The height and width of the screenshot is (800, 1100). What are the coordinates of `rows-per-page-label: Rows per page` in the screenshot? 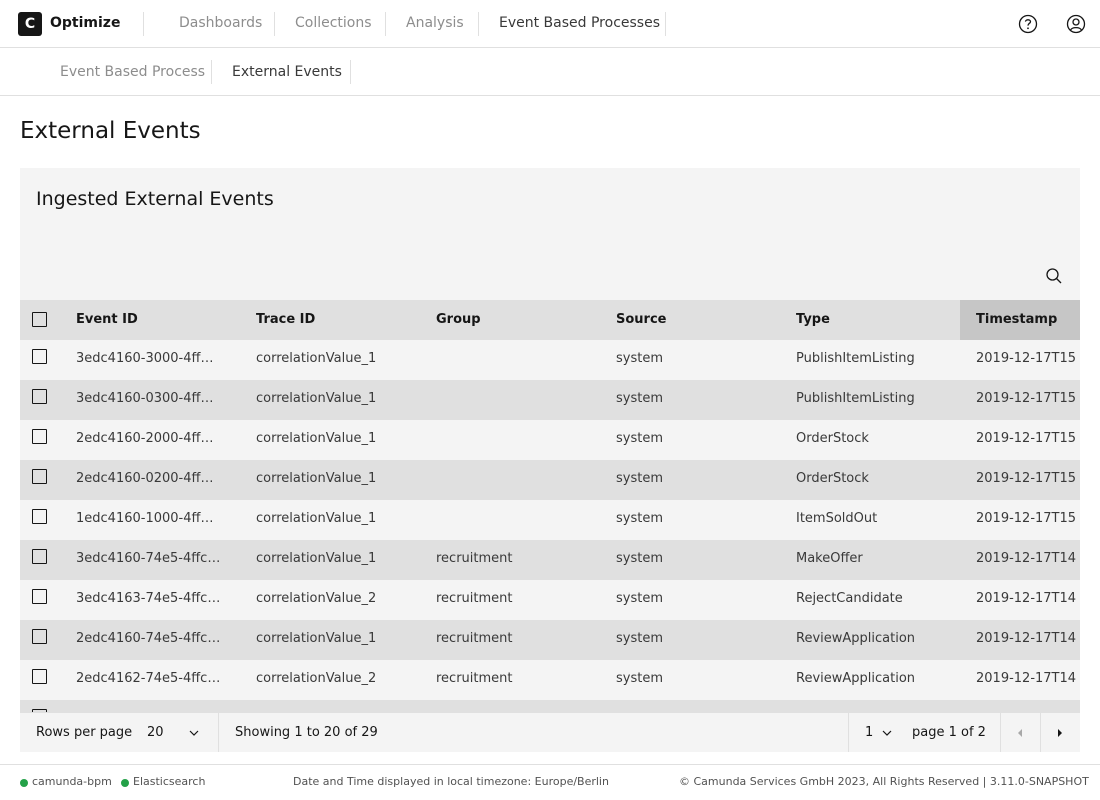 It's located at (84, 732).